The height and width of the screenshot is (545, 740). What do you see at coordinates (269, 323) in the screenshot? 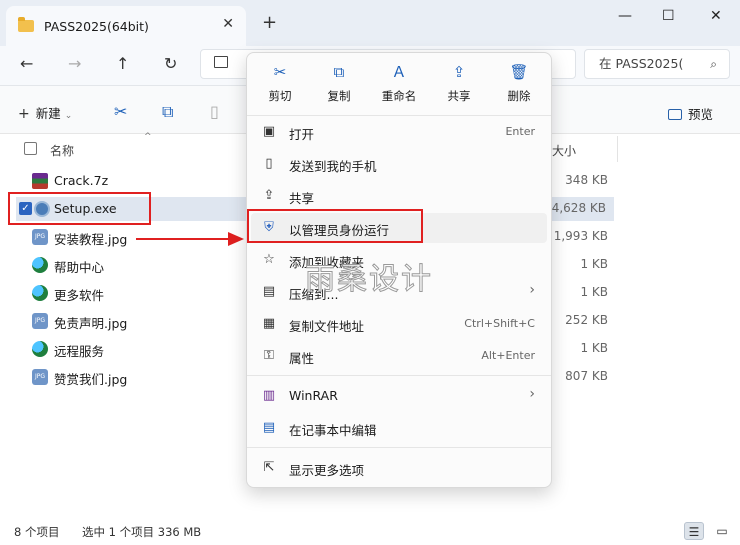
I see `path-icon: ▦` at bounding box center [269, 323].